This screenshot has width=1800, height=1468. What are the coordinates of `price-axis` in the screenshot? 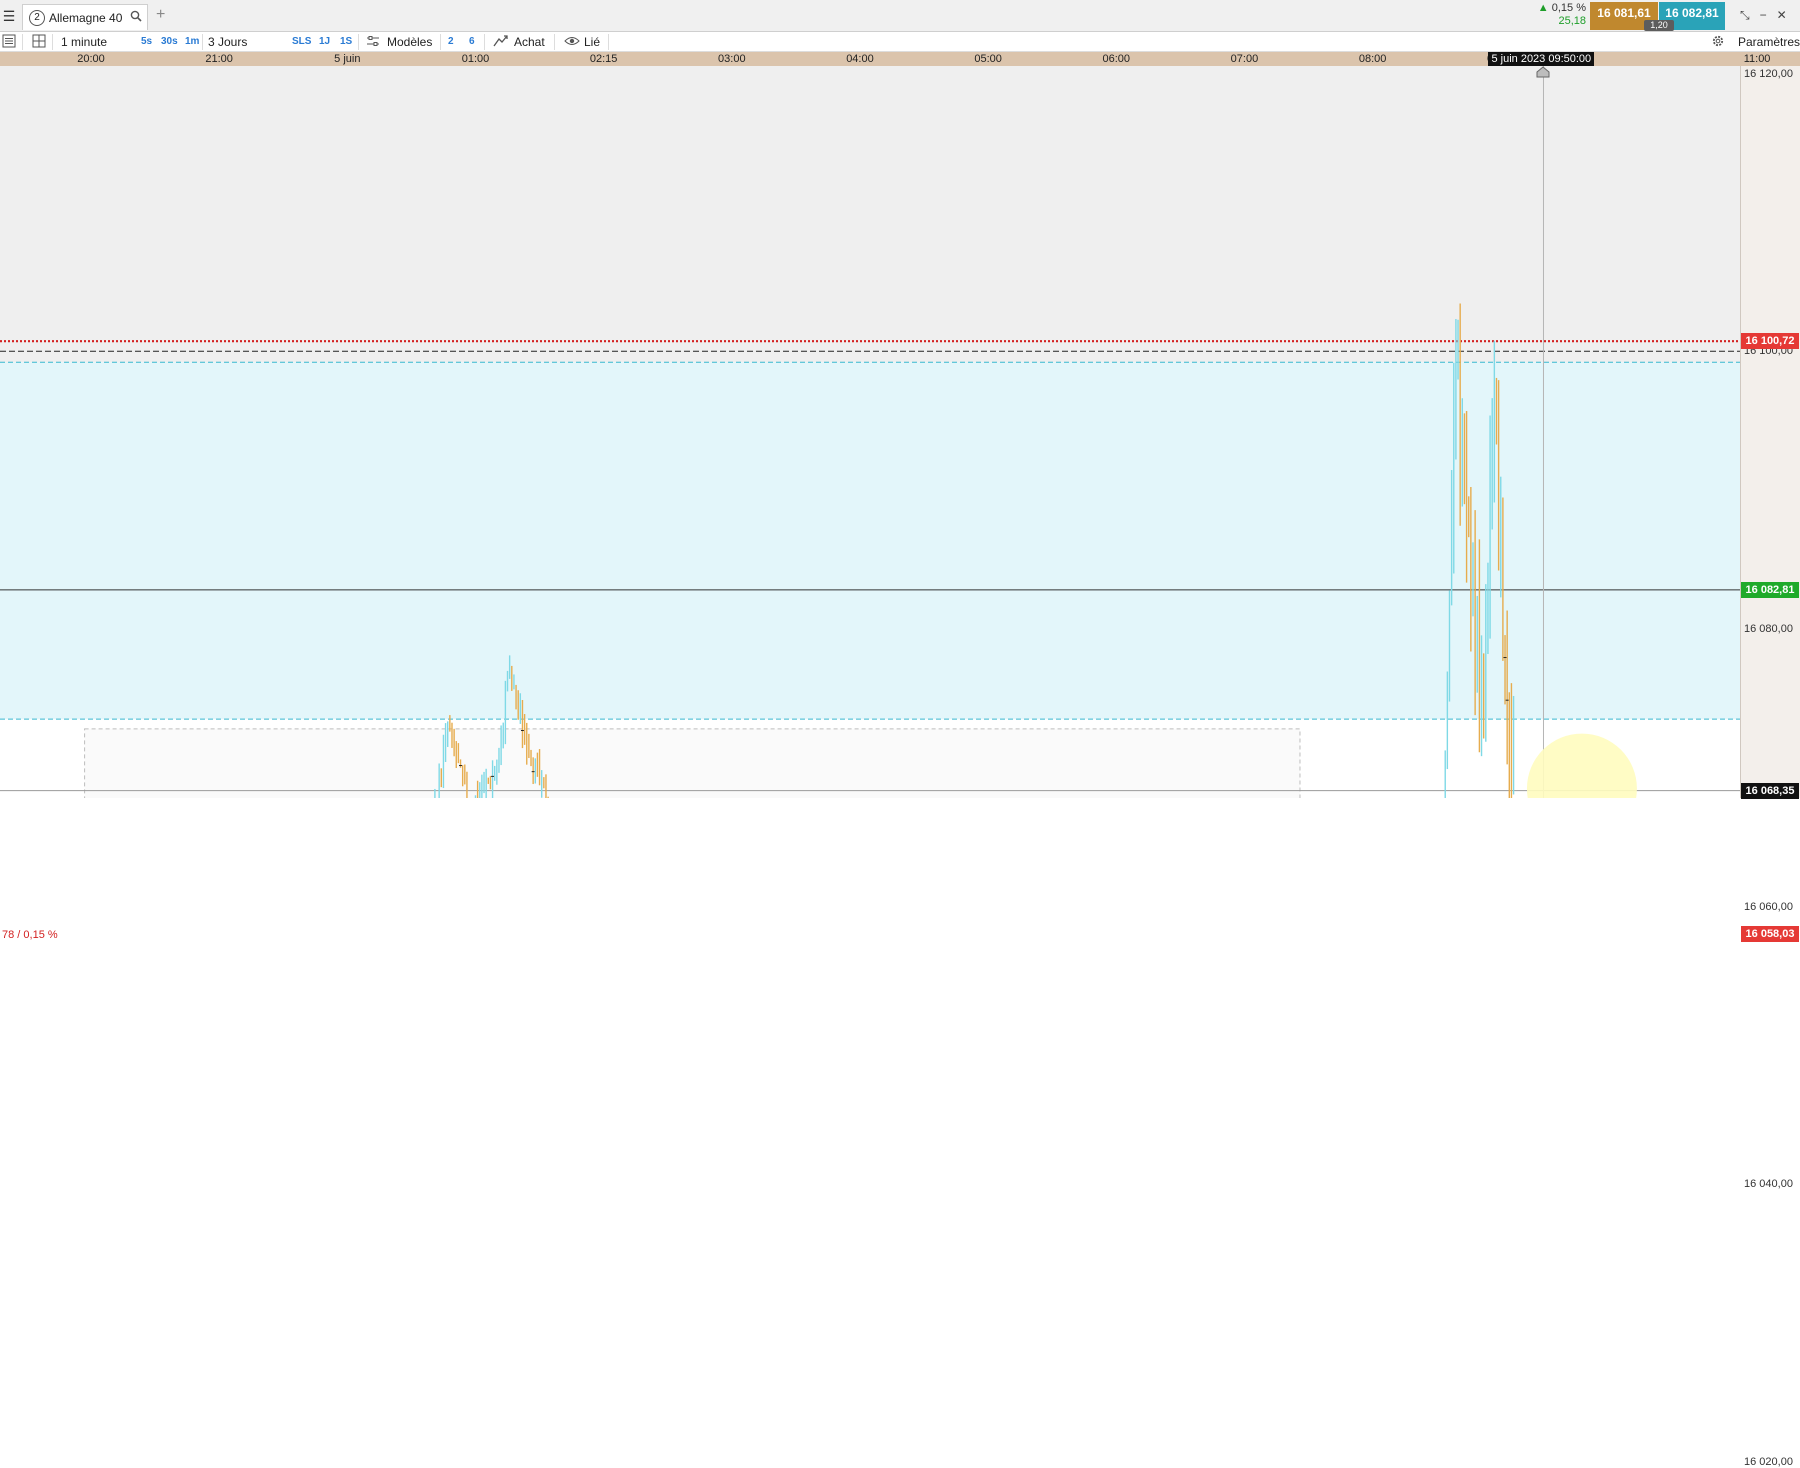 It's located at (1770, 432).